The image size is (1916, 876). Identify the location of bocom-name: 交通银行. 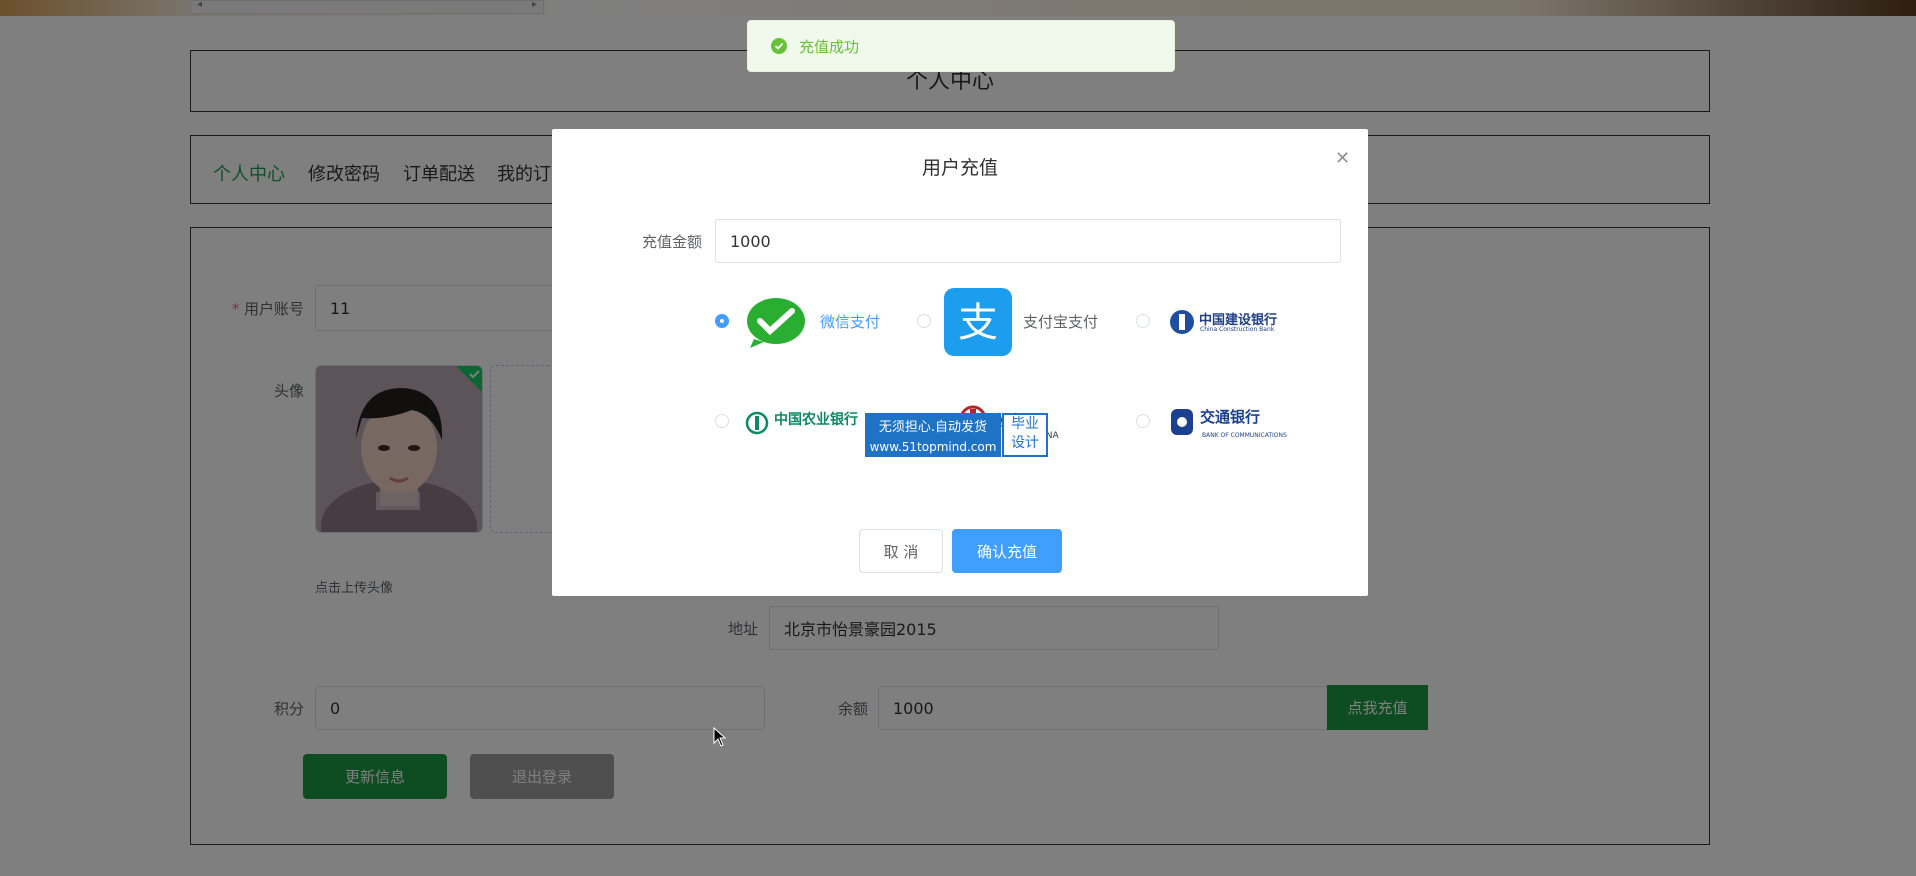
(1230, 417).